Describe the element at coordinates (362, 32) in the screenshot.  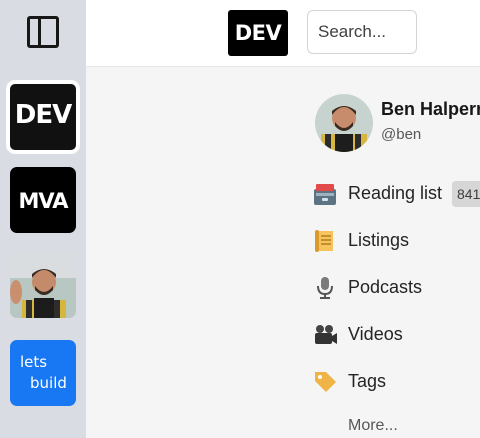
I see `search-input` at that location.